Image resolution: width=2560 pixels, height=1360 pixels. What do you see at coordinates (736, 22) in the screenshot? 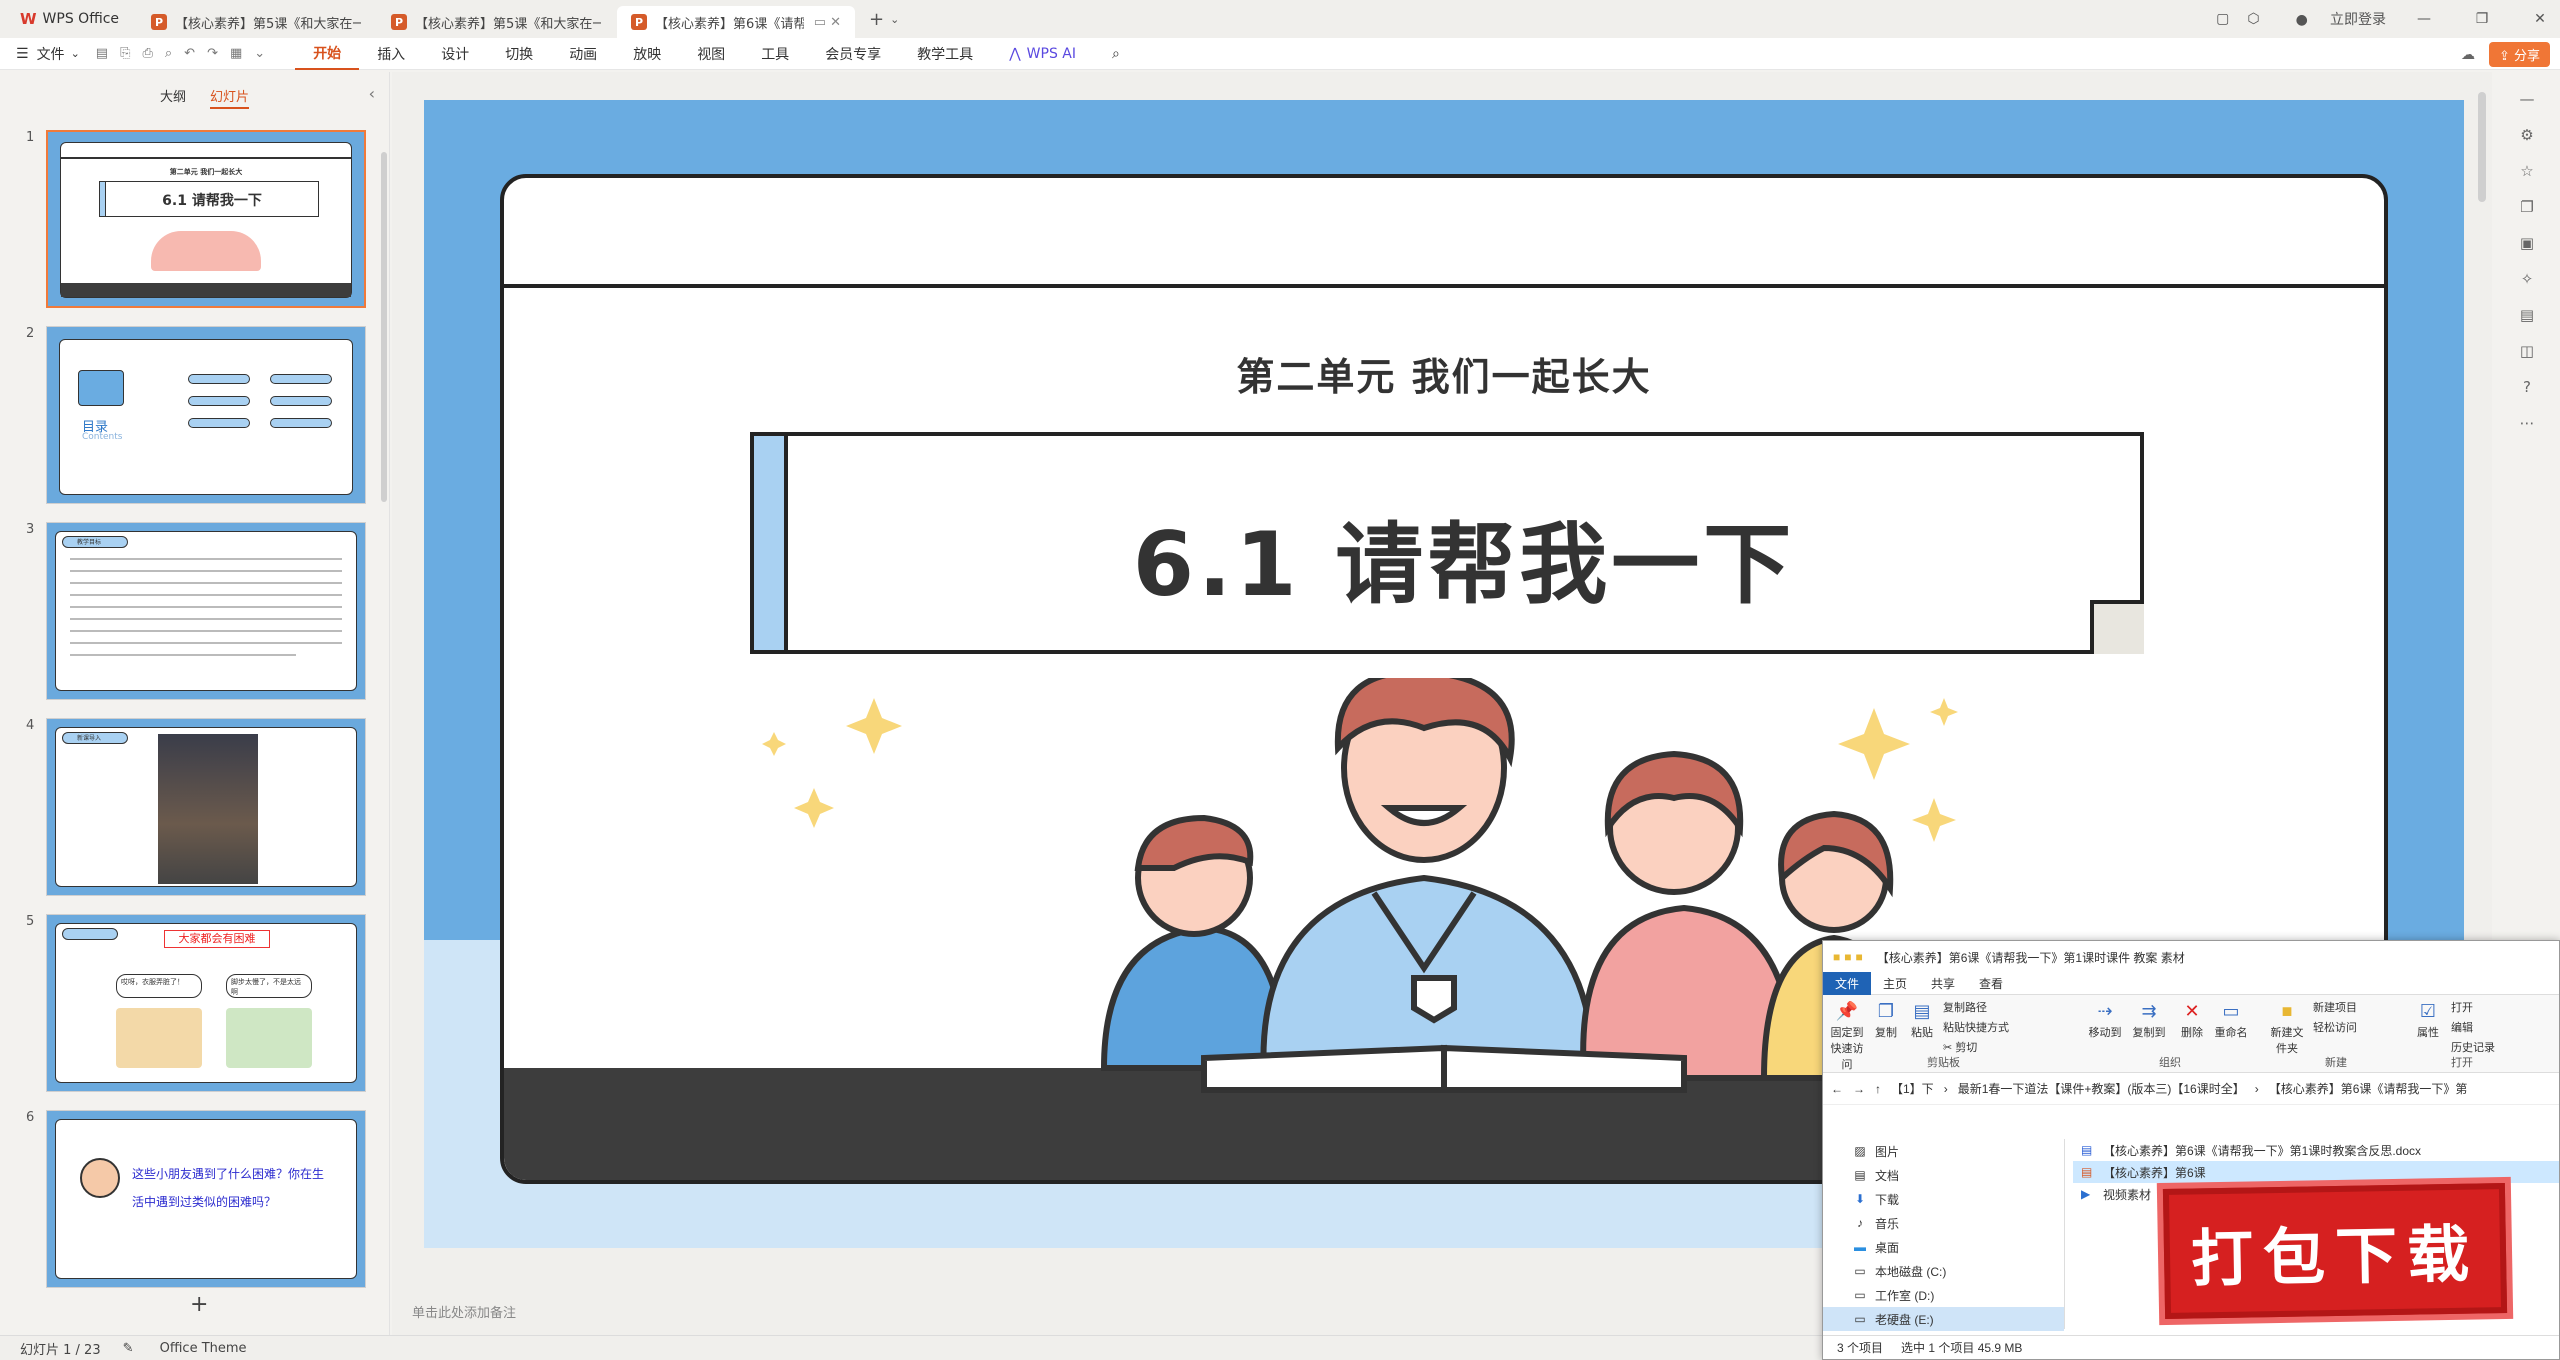
I see `doc-tab-3-active: P 【核心素养】第6课《请帮我一下》 ▭ ✕` at bounding box center [736, 22].